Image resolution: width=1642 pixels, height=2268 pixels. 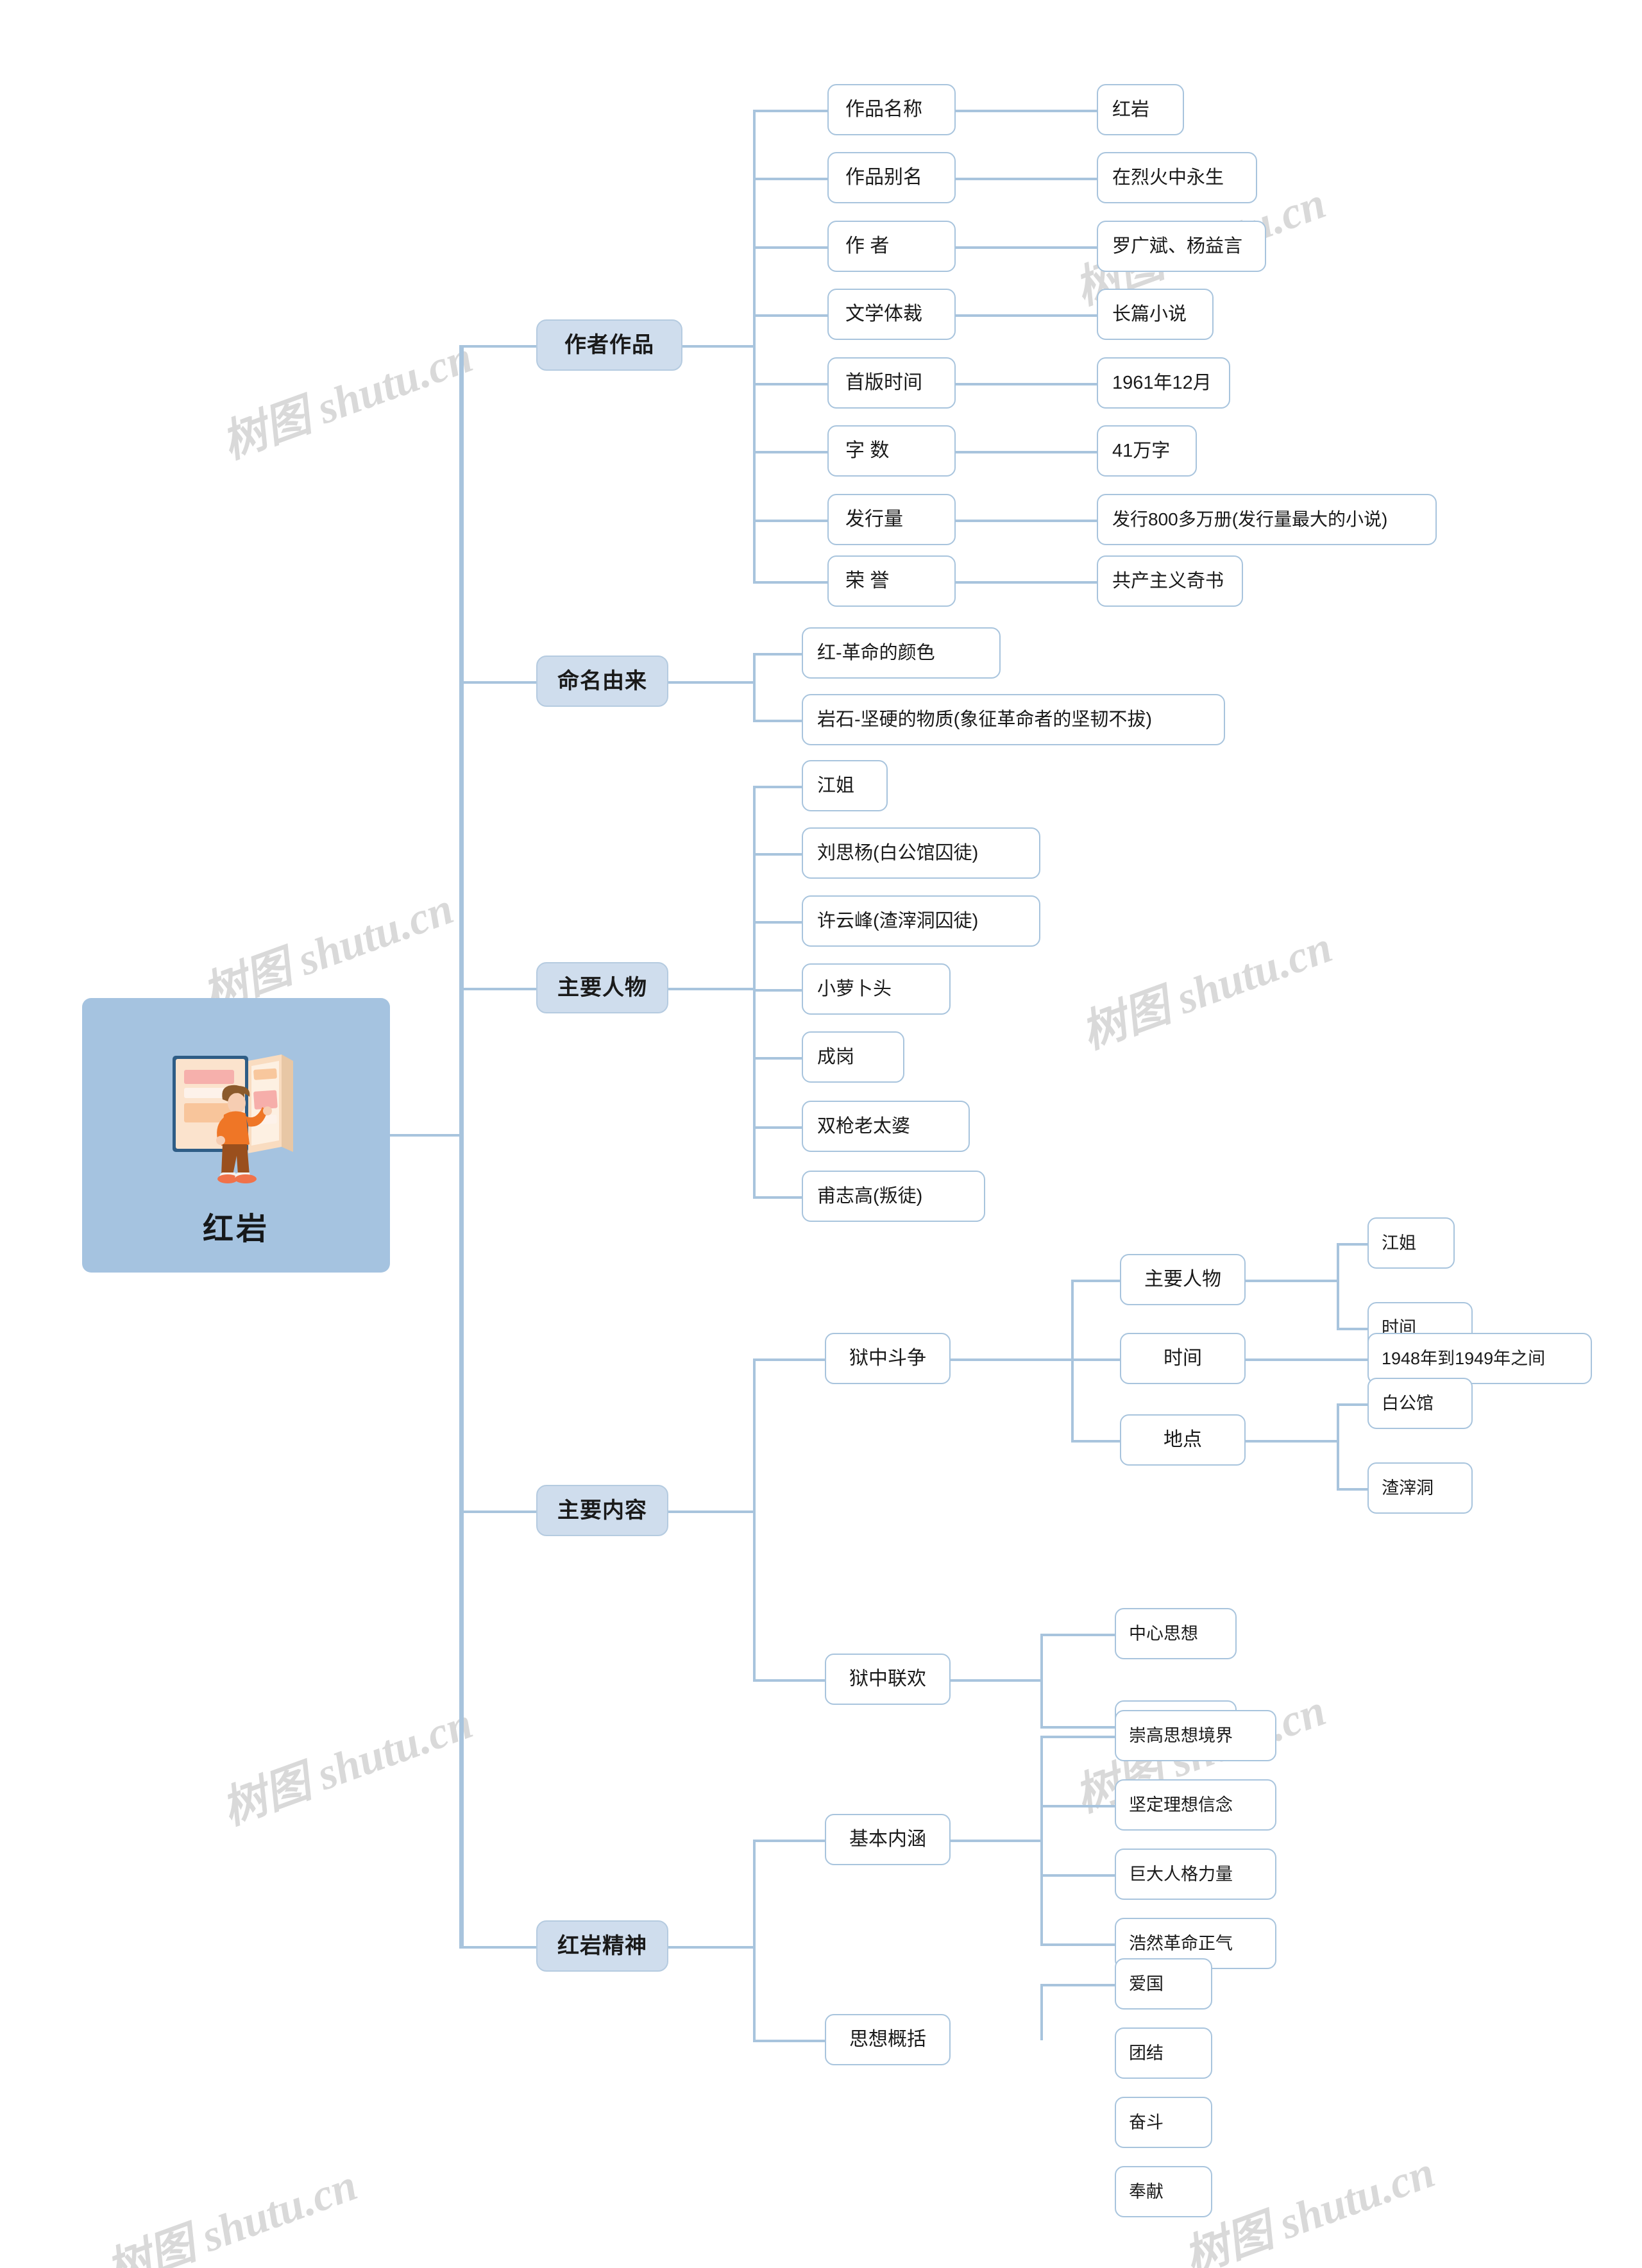 I want to click on branch-node-zhuyaoneirong: 主要内容, so click(x=602, y=1511).